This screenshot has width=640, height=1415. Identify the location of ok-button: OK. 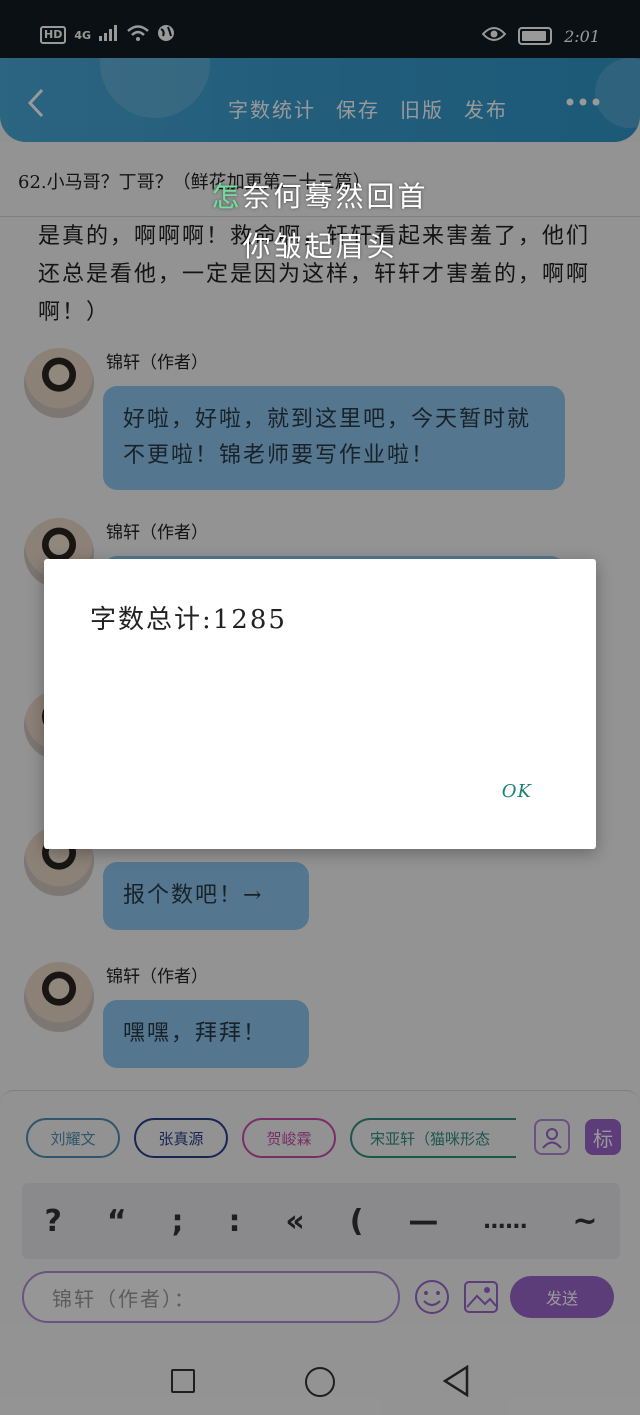
(517, 791).